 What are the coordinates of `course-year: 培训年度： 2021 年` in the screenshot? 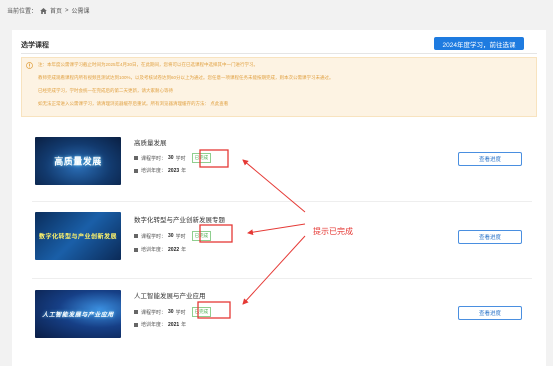 It's located at (160, 324).